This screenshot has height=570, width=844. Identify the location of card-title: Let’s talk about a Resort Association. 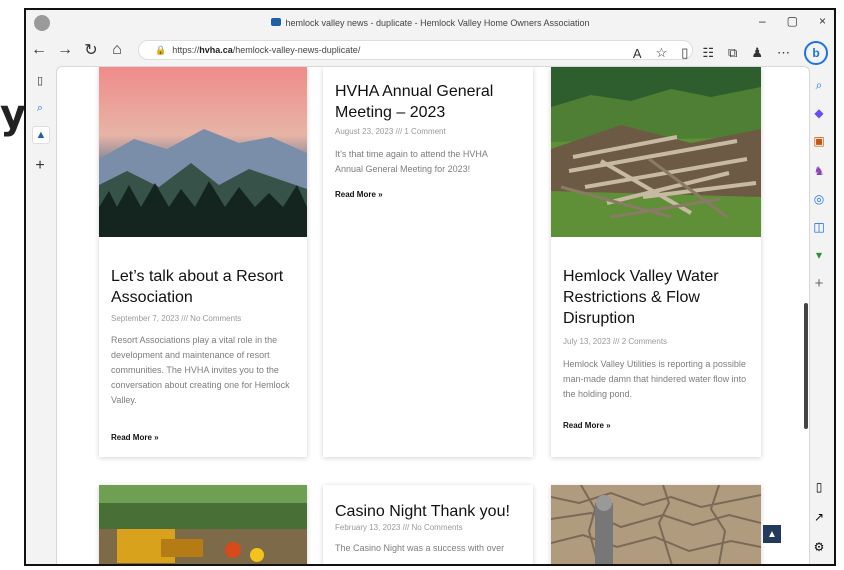
(201, 287).